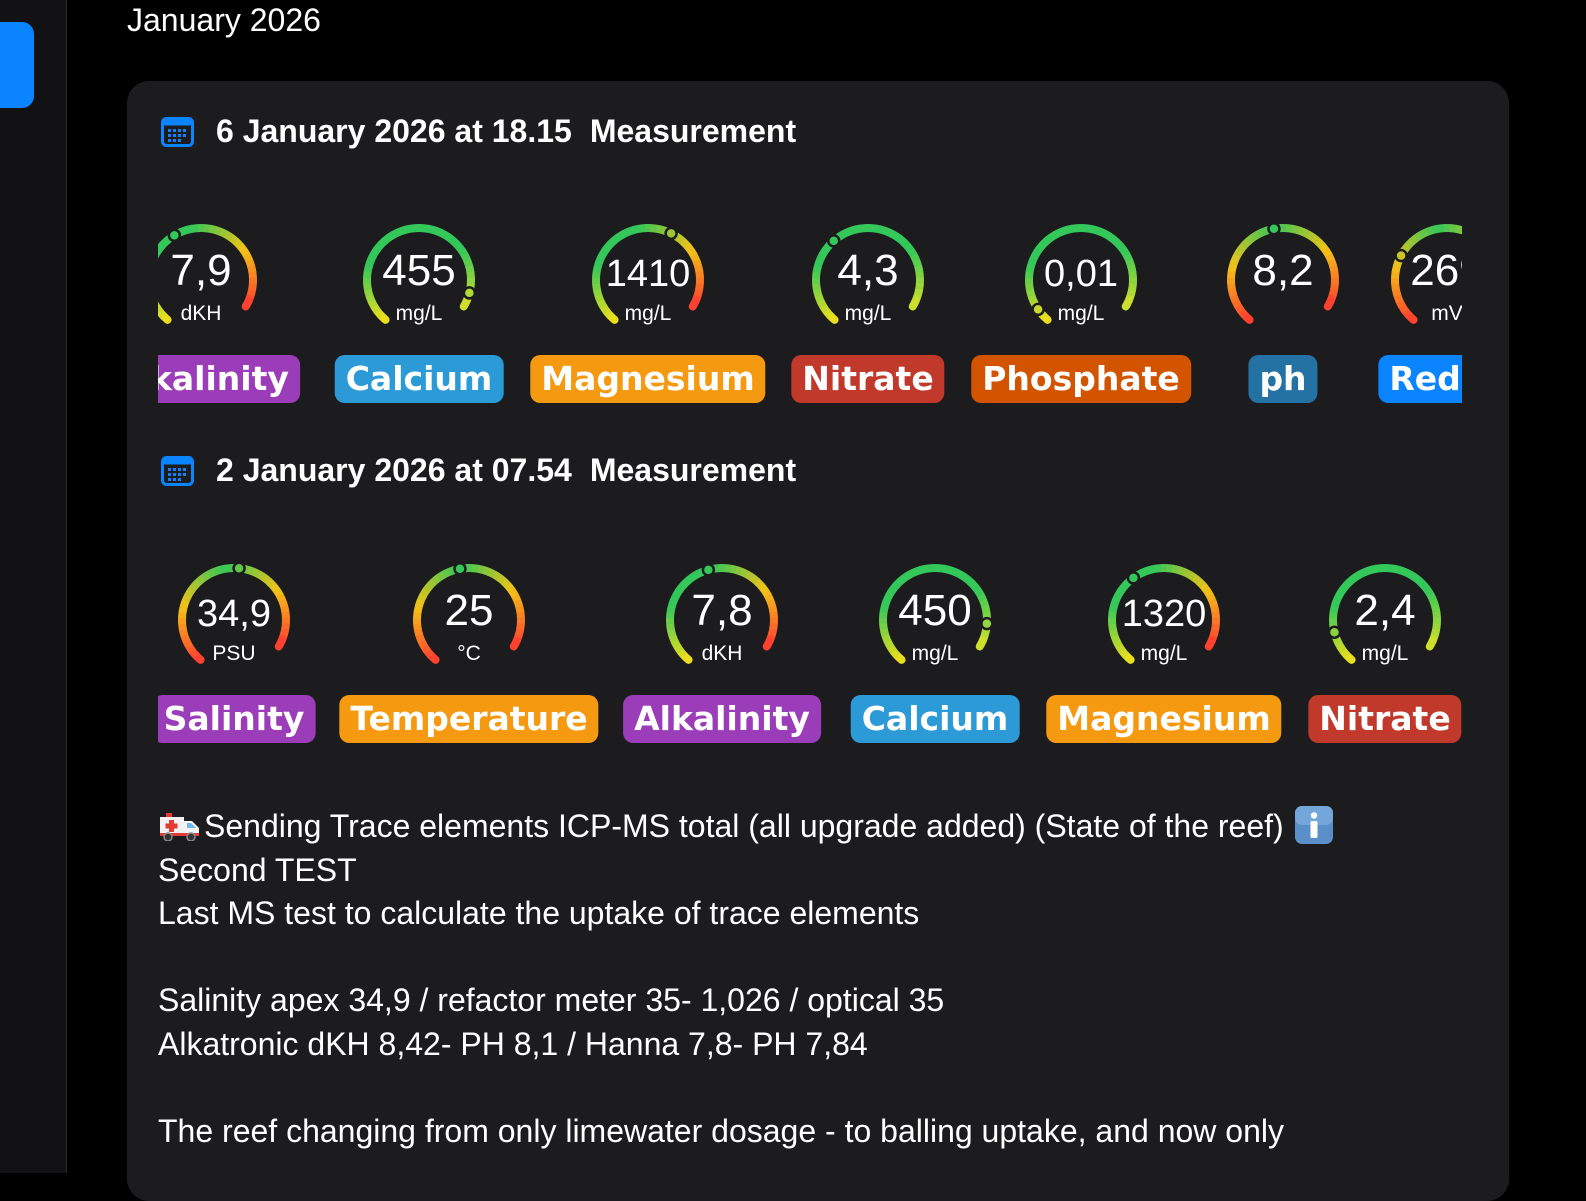 Image resolution: width=1586 pixels, height=1201 pixels. Describe the element at coordinates (1164, 661) in the screenshot. I see `gauge-magnesium: 1320mg/LMagnesium` at that location.